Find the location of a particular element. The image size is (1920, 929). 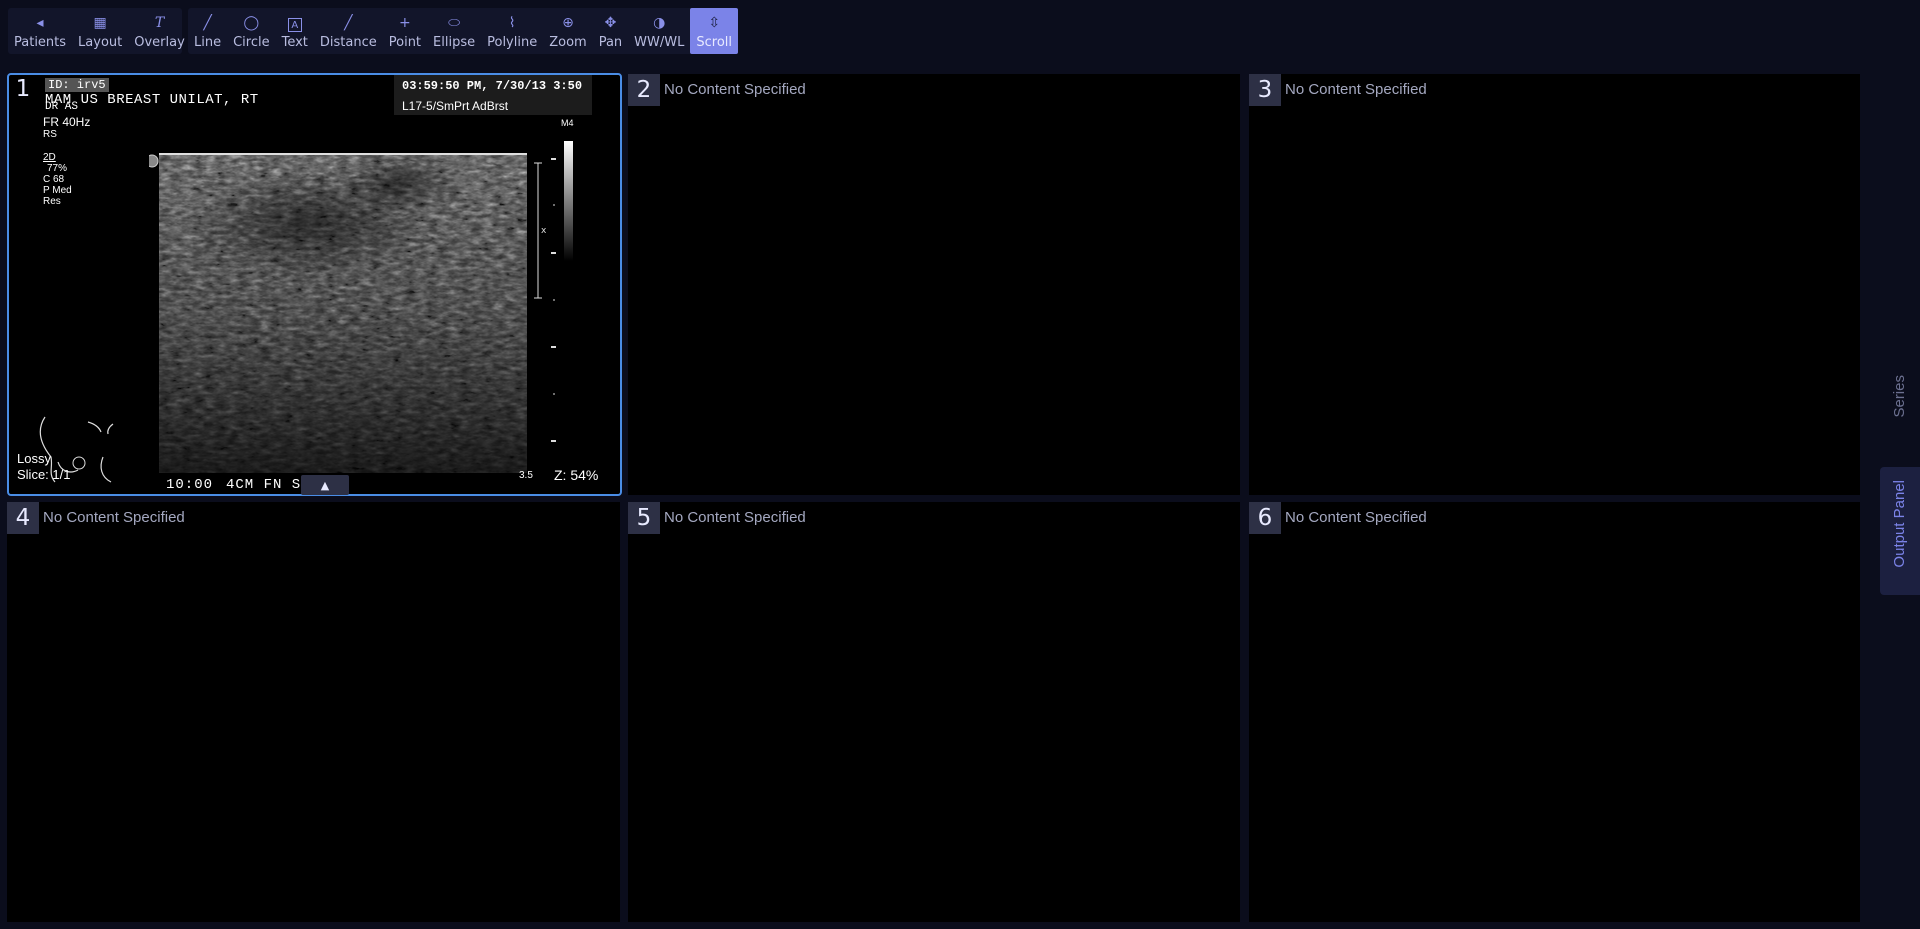

zoom-tool-button: ⊕ Zoom is located at coordinates (567, 31).